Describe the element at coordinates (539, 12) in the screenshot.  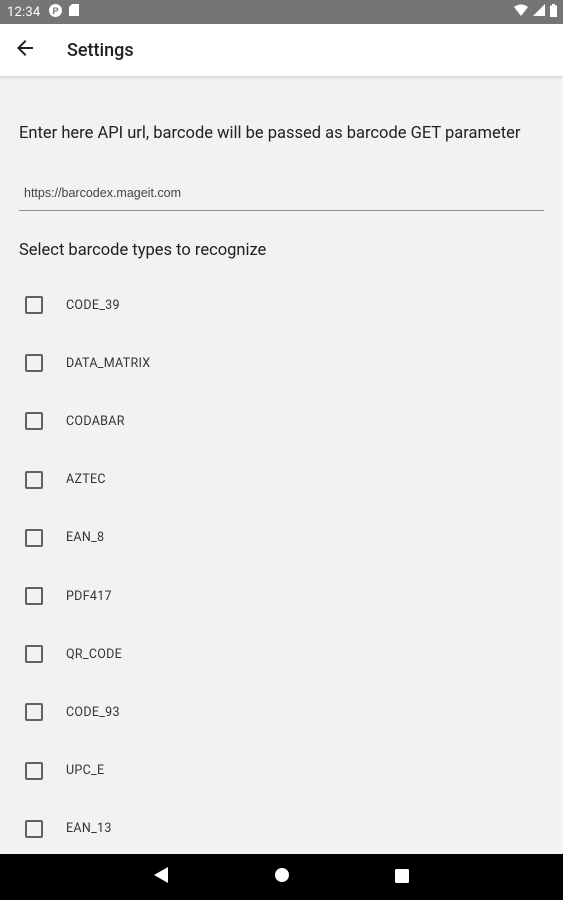
I see `signal-icon` at that location.